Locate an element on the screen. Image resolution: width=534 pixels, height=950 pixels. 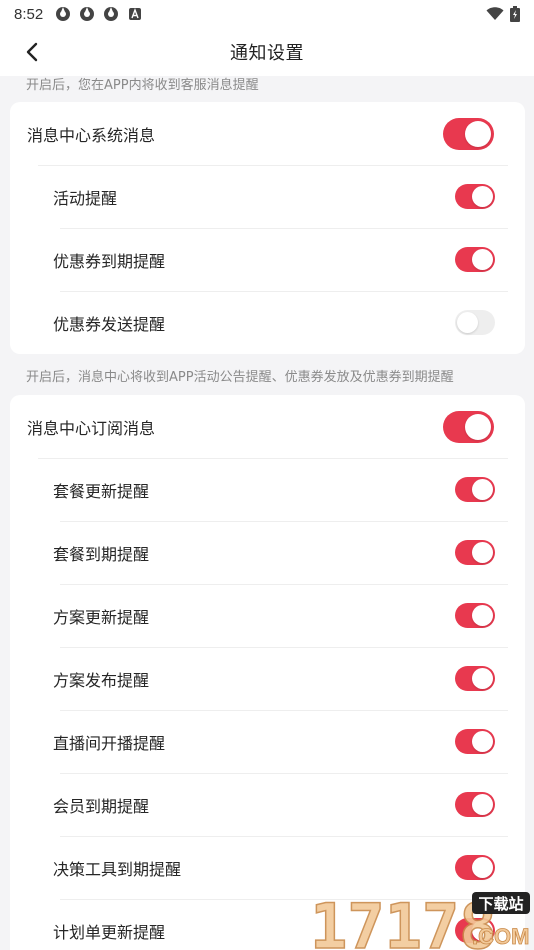
package-expiry-label: 套餐到期提醒 is located at coordinates (101, 554).